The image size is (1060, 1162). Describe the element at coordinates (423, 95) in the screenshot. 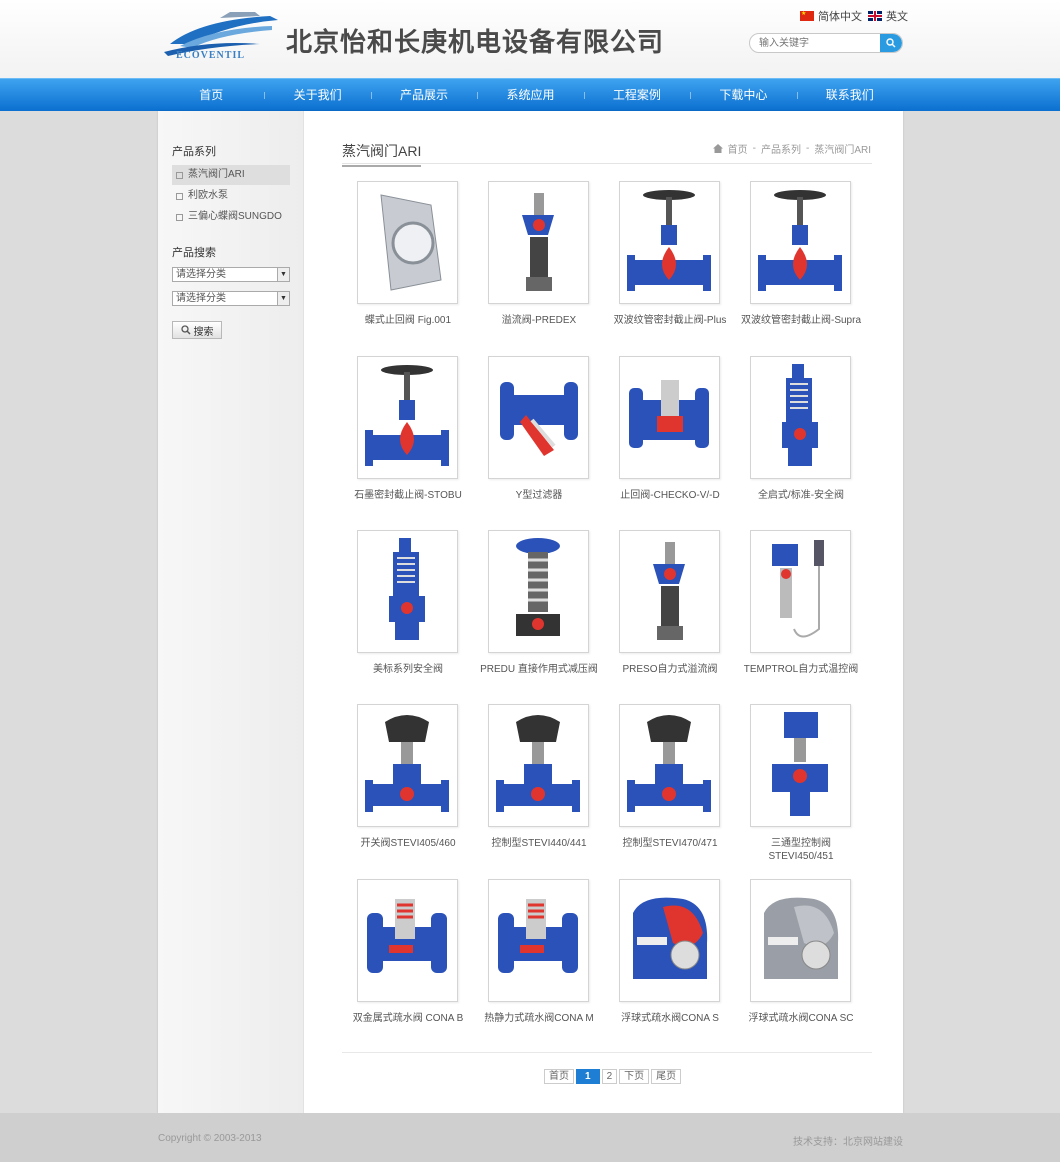

I see `nav-products: 产品展示` at that location.